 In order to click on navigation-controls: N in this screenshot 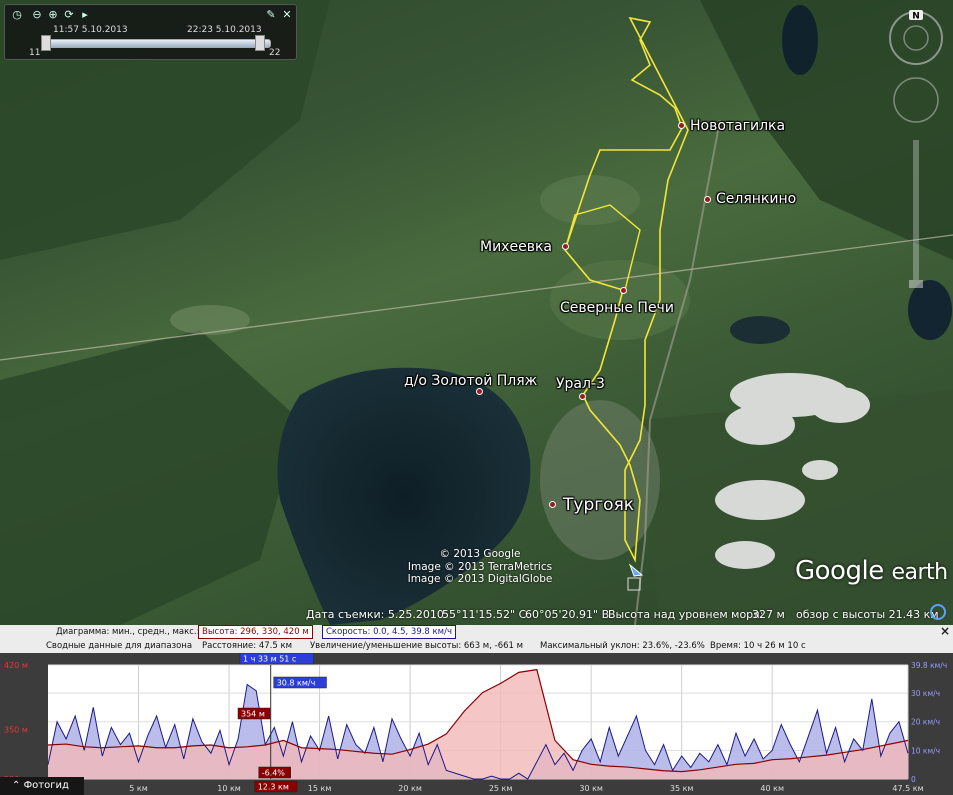, I will do `click(913, 155)`.